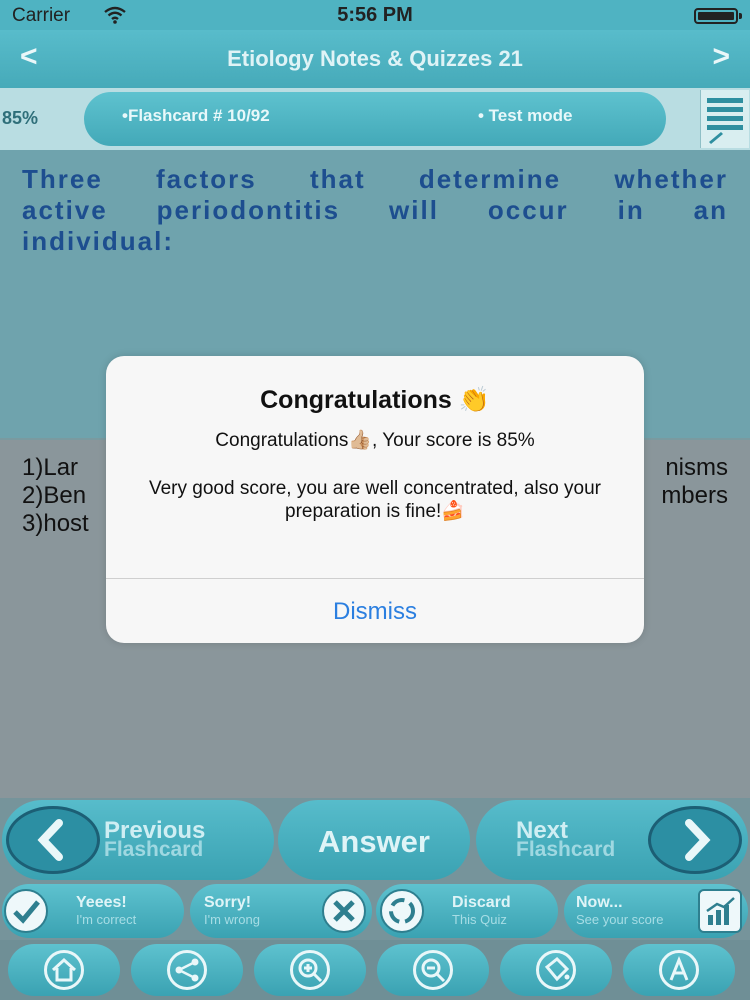  I want to click on list-menu-button, so click(724, 119).